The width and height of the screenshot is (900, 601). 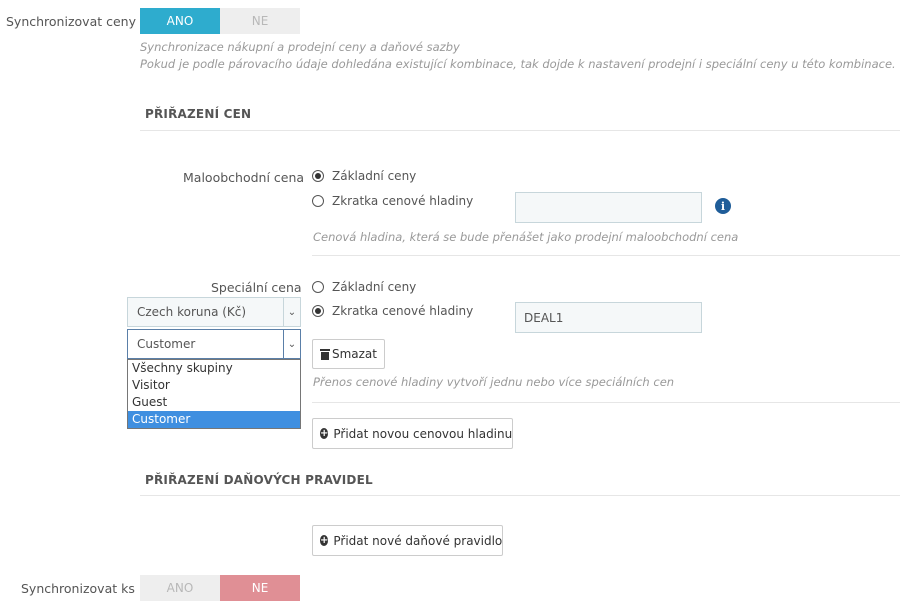 What do you see at coordinates (374, 287) in the screenshot?
I see `special-option-base-label: Základní ceny` at bounding box center [374, 287].